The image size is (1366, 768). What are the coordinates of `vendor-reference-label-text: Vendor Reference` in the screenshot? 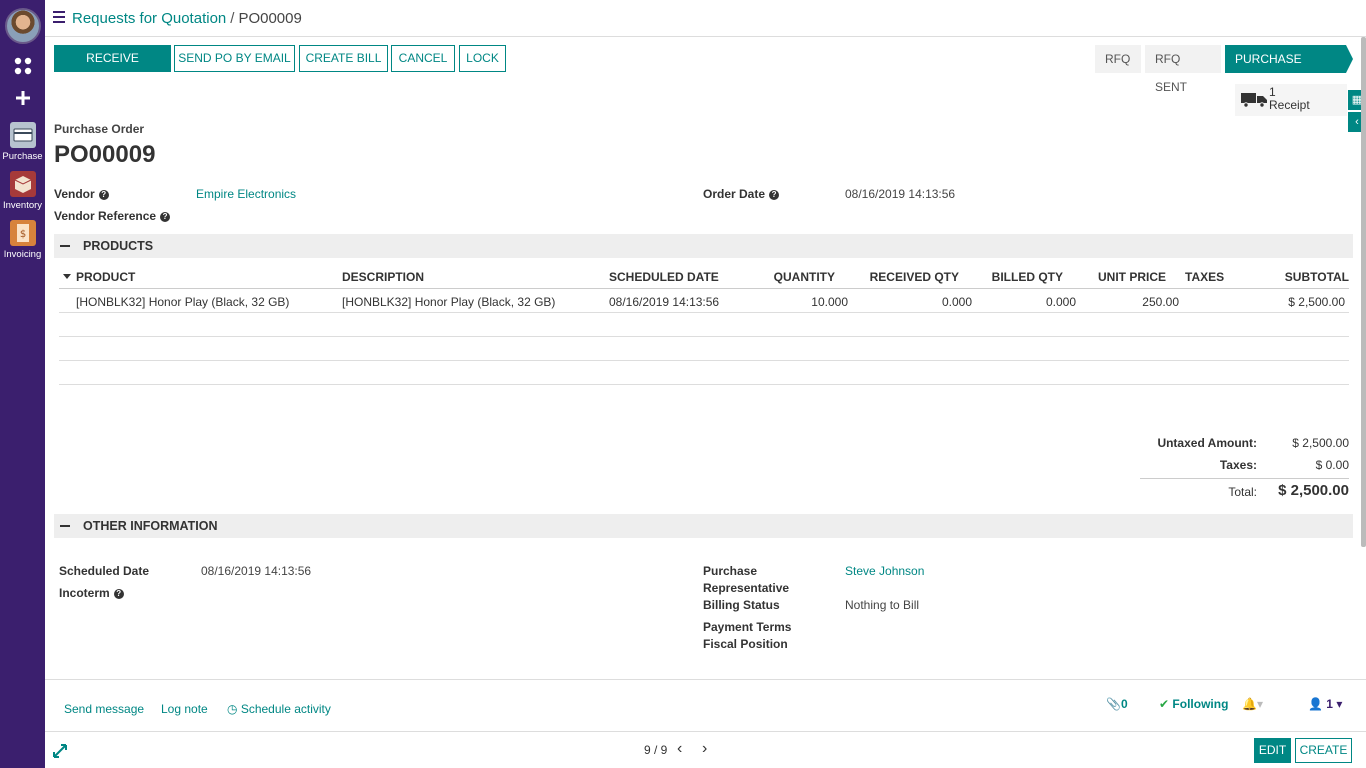 It's located at (105, 216).